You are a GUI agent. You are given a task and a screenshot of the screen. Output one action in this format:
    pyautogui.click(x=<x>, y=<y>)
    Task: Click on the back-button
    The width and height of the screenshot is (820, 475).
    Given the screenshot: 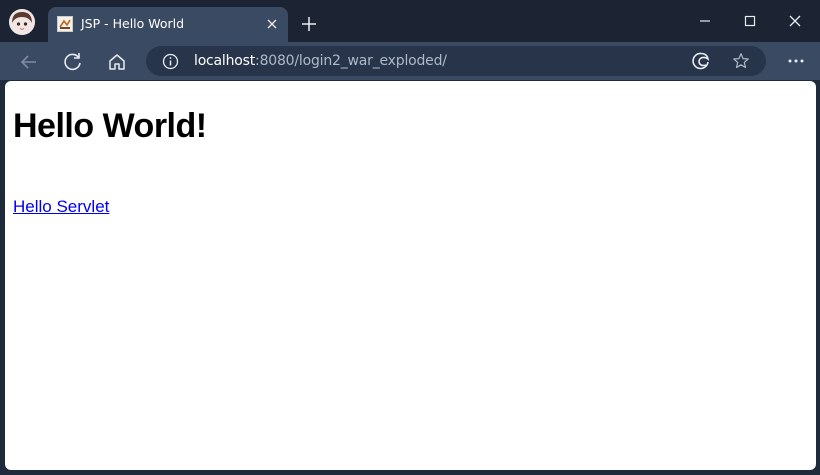 What is the action you would take?
    pyautogui.click(x=29, y=62)
    